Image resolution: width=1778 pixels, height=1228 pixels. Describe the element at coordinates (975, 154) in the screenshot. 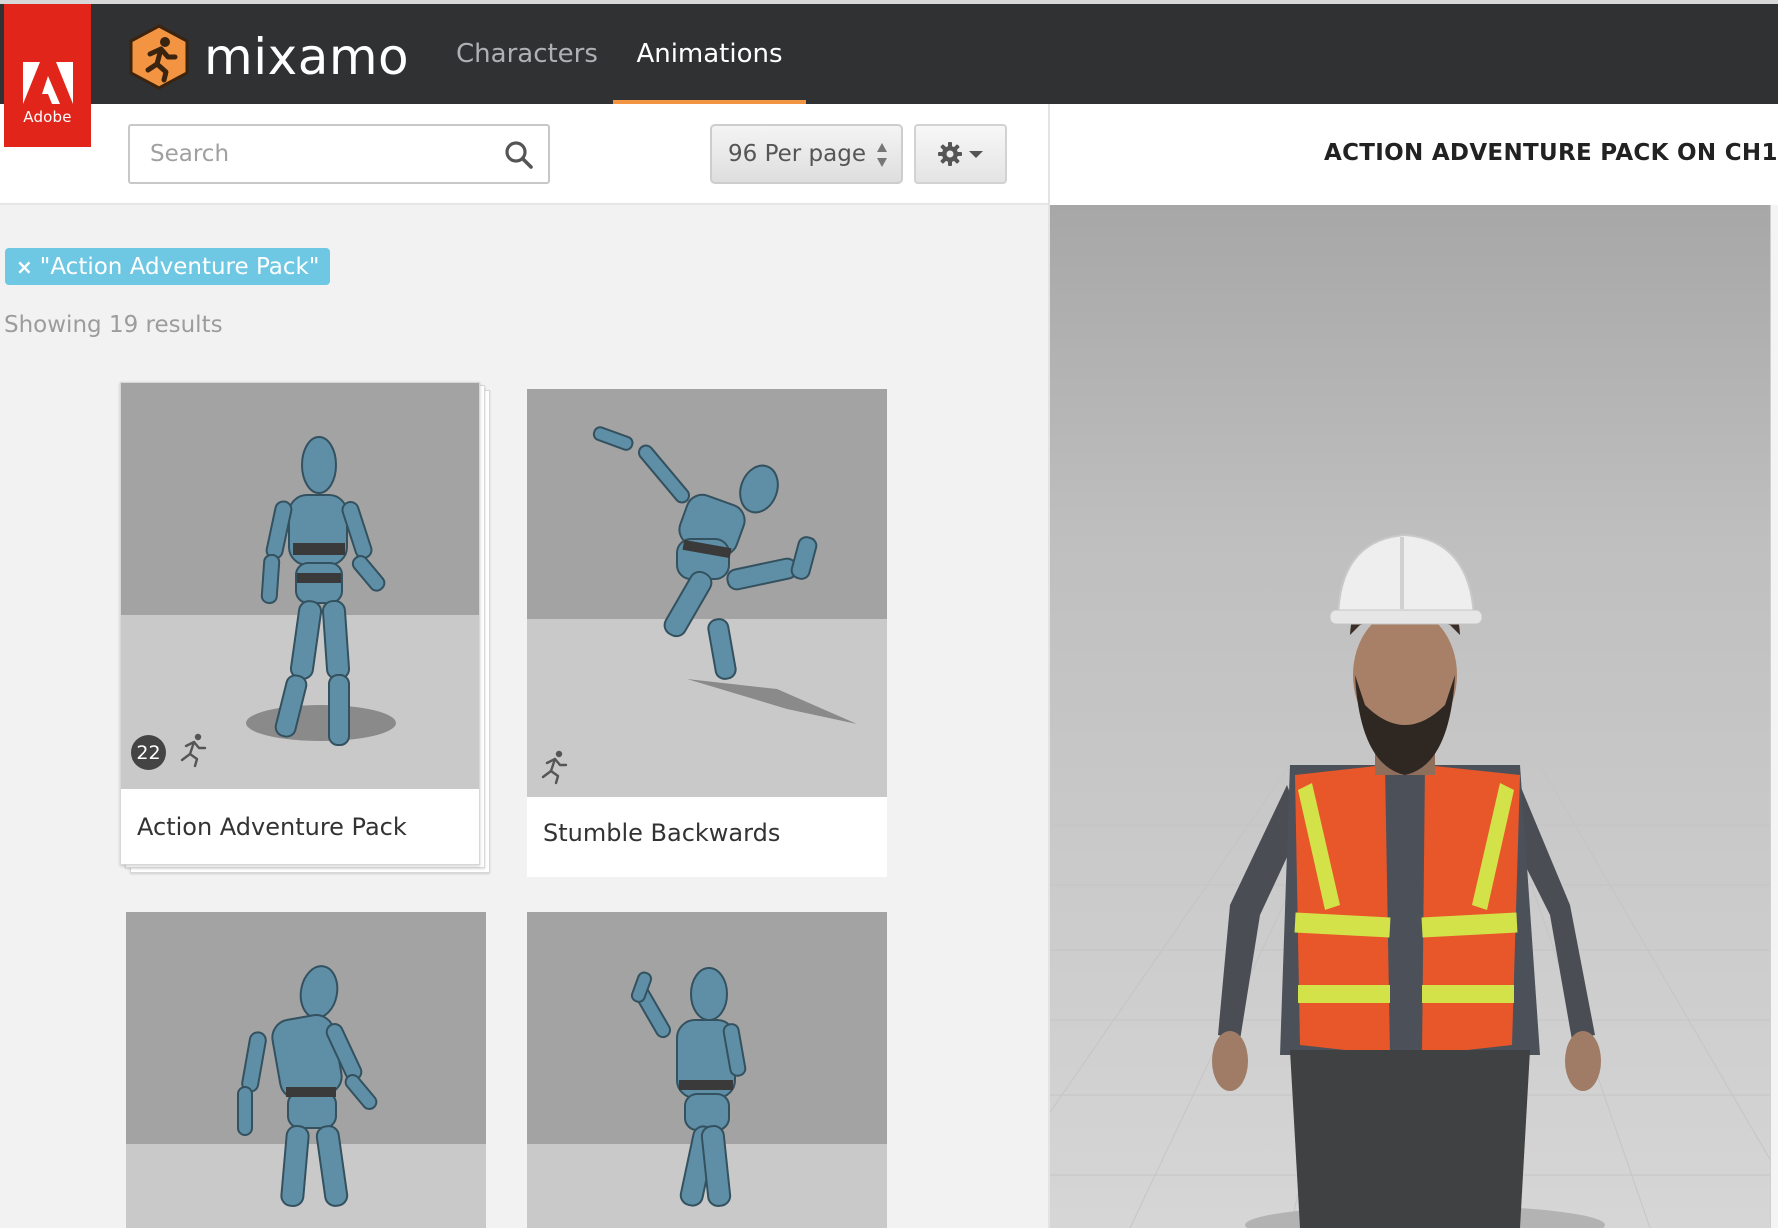

I see `chevron-down-icon` at that location.